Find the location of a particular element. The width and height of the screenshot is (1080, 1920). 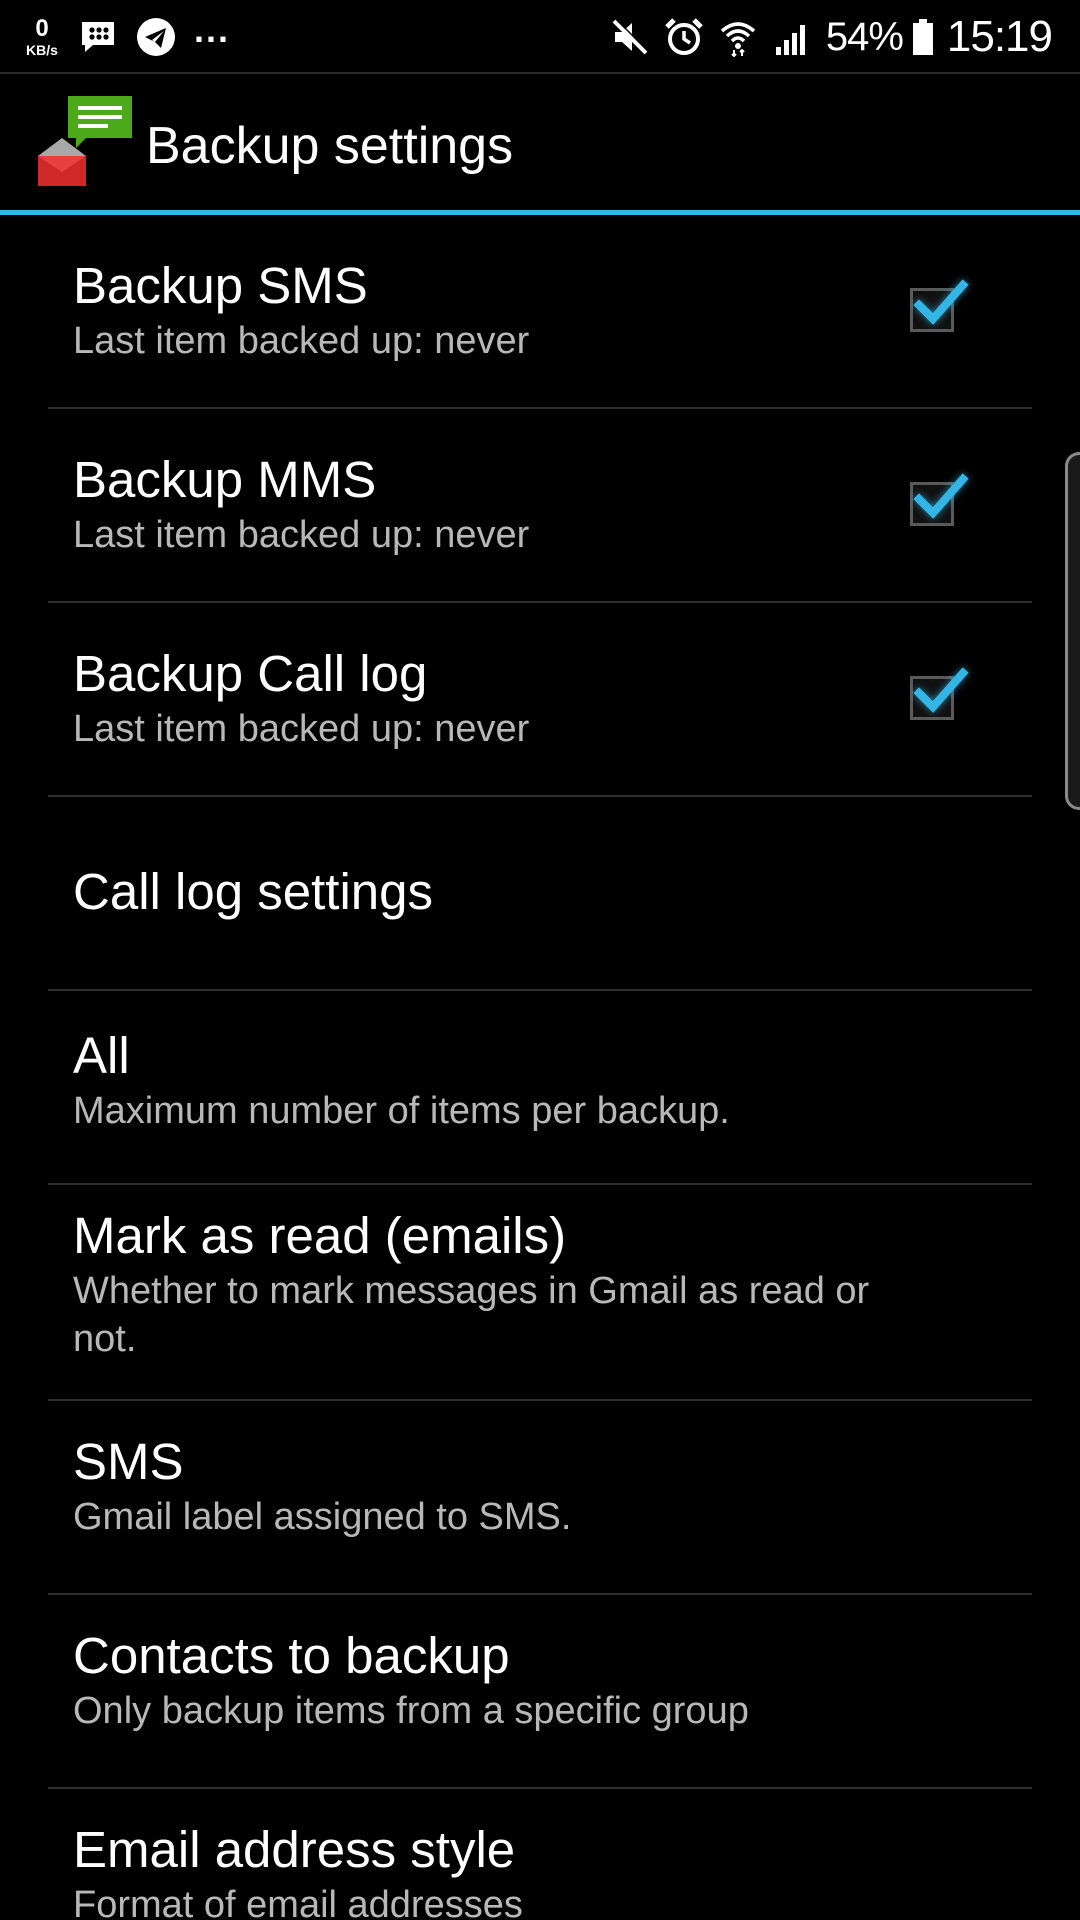

status-bar: 0 KB/s ... 54% 15:19 is located at coordinates (540, 37).